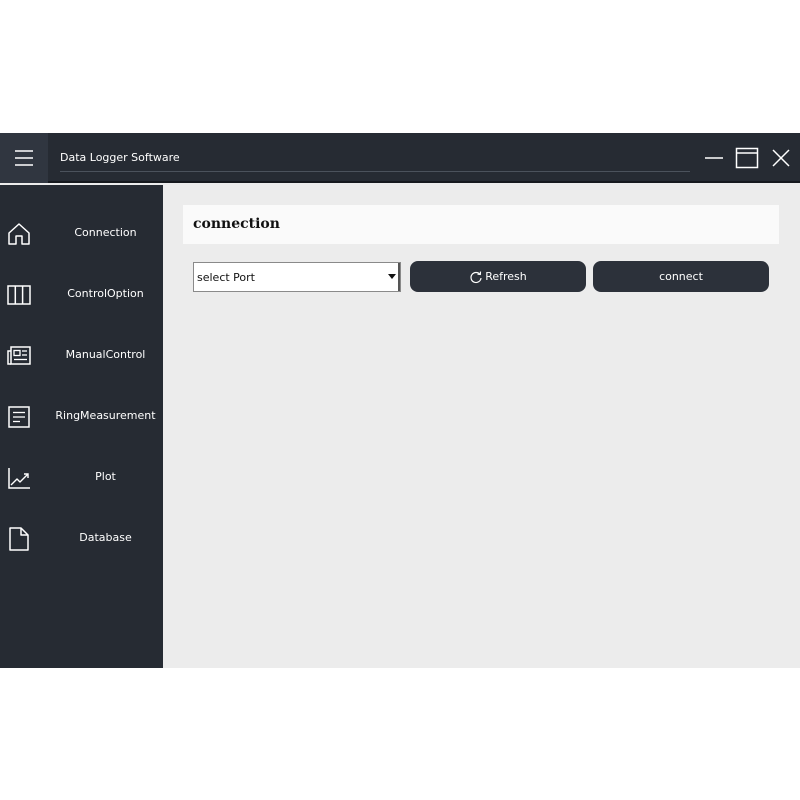  I want to click on hamburger-menu-icon, so click(24, 158).